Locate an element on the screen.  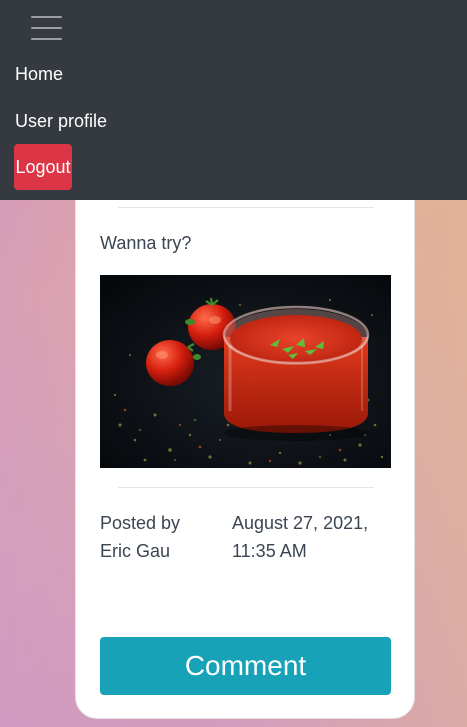
hamburger-menu-icon is located at coordinates (46, 28).